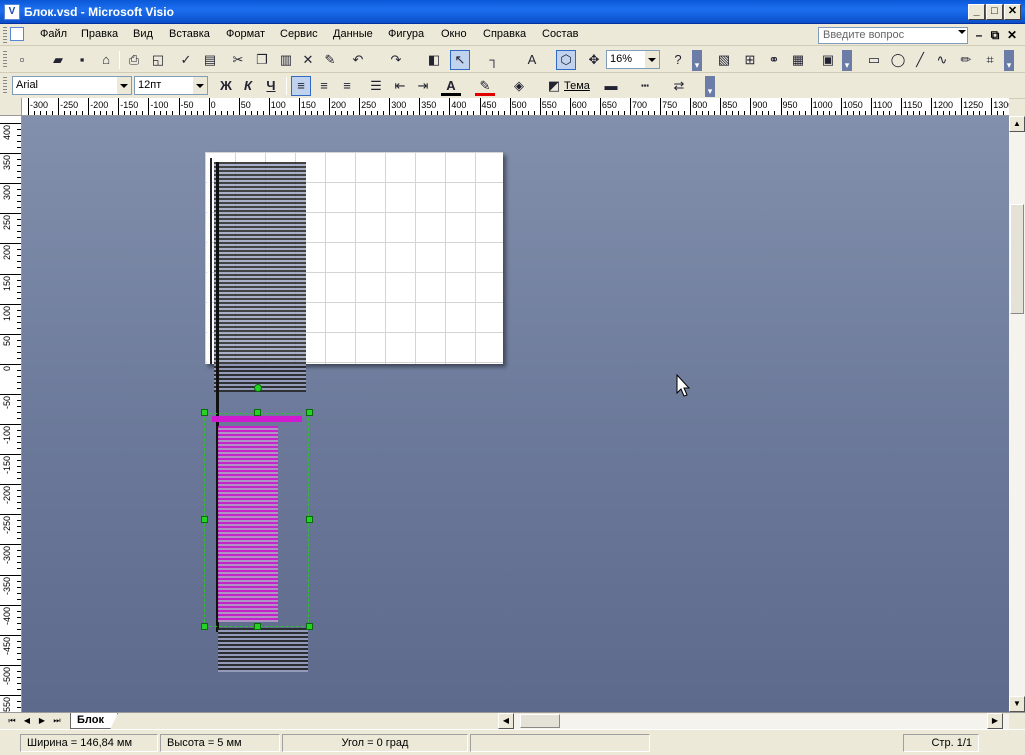 The width and height of the screenshot is (1025, 755). What do you see at coordinates (434, 60) in the screenshot?
I see `shapes-icon: ◧` at bounding box center [434, 60].